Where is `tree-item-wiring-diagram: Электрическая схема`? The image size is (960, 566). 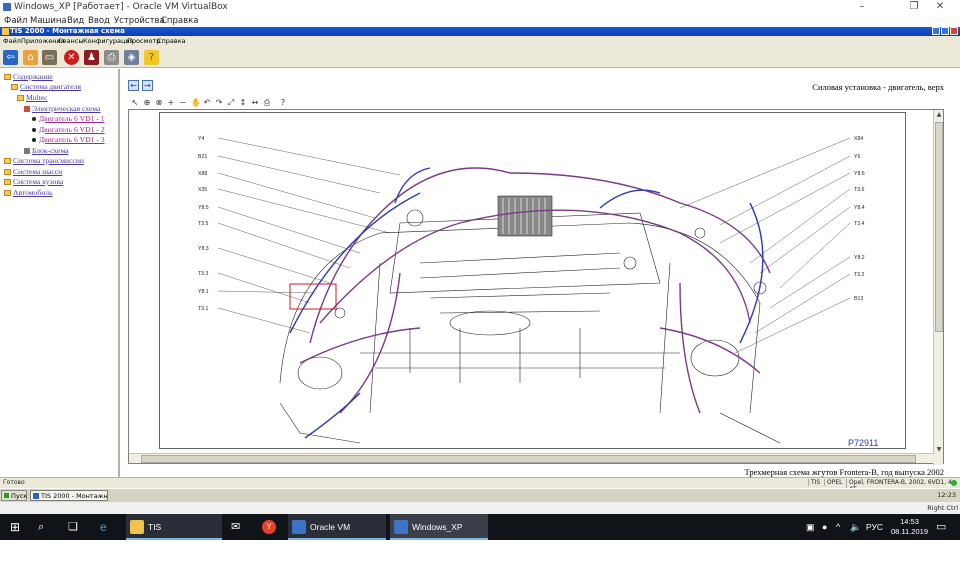
tree-item-wiring-diagram: Электрическая схема is located at coordinates (62, 108).